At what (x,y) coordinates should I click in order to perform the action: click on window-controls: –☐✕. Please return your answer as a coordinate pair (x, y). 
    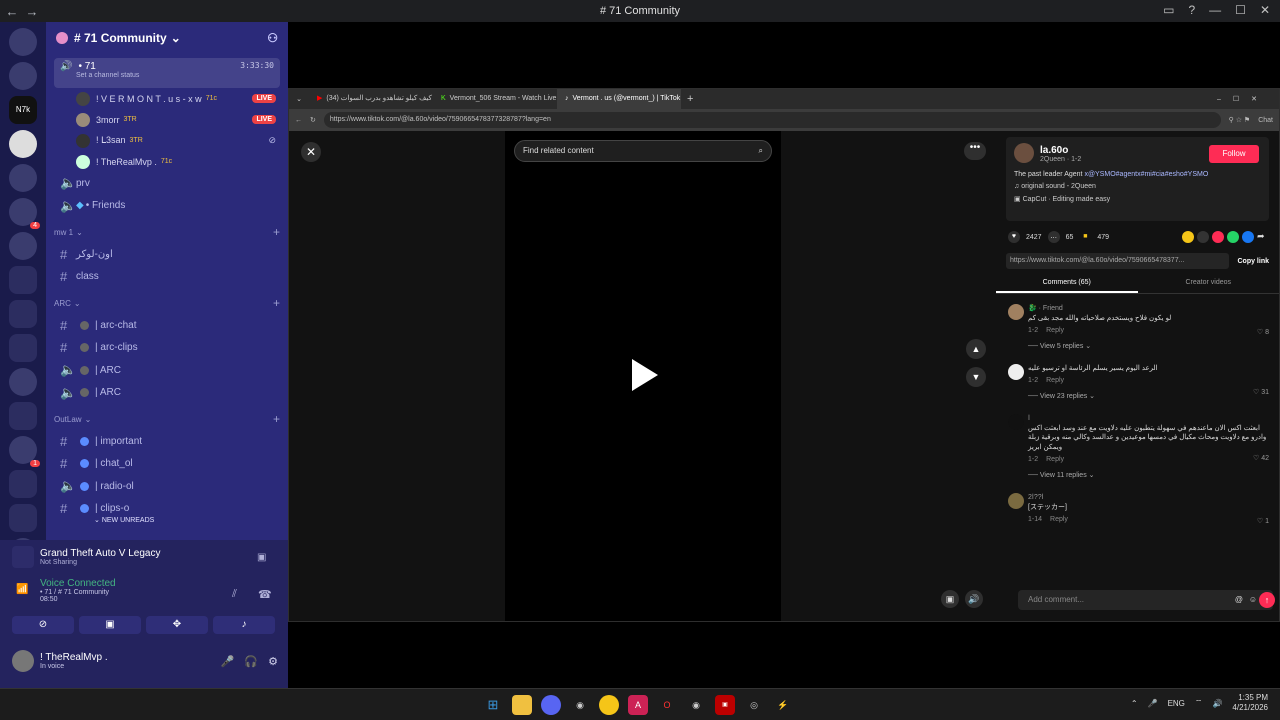
    Looking at the image, I should click on (1243, 99).